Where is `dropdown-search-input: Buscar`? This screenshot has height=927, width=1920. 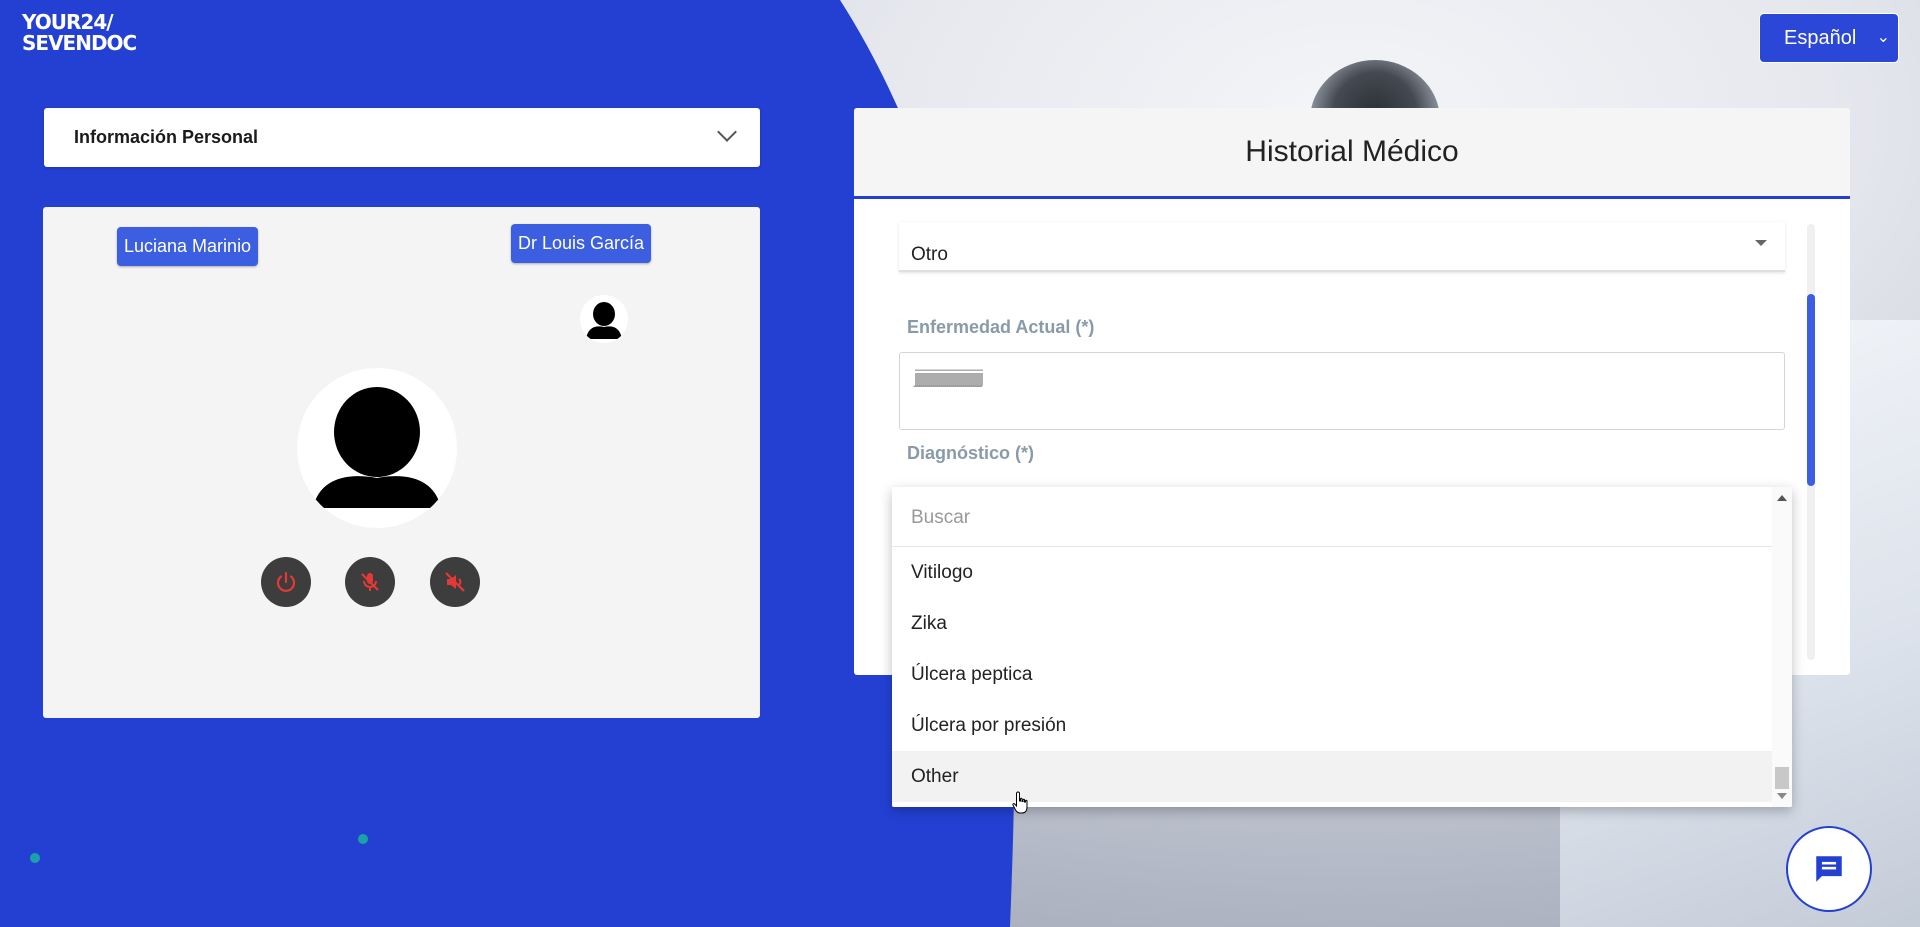
dropdown-search-input: Buscar is located at coordinates (1332, 517).